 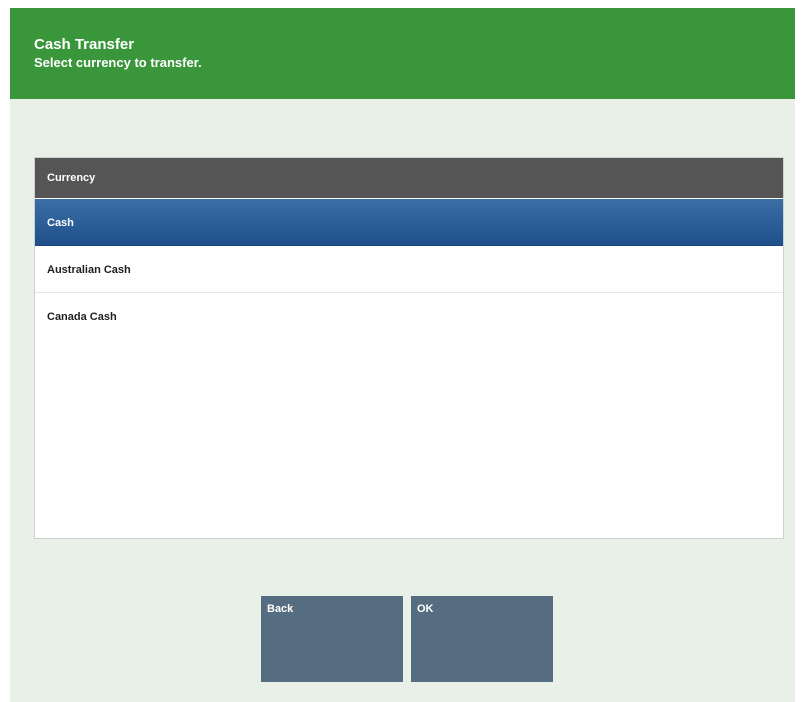 I want to click on list-item-cash: Cash, so click(x=409, y=222).